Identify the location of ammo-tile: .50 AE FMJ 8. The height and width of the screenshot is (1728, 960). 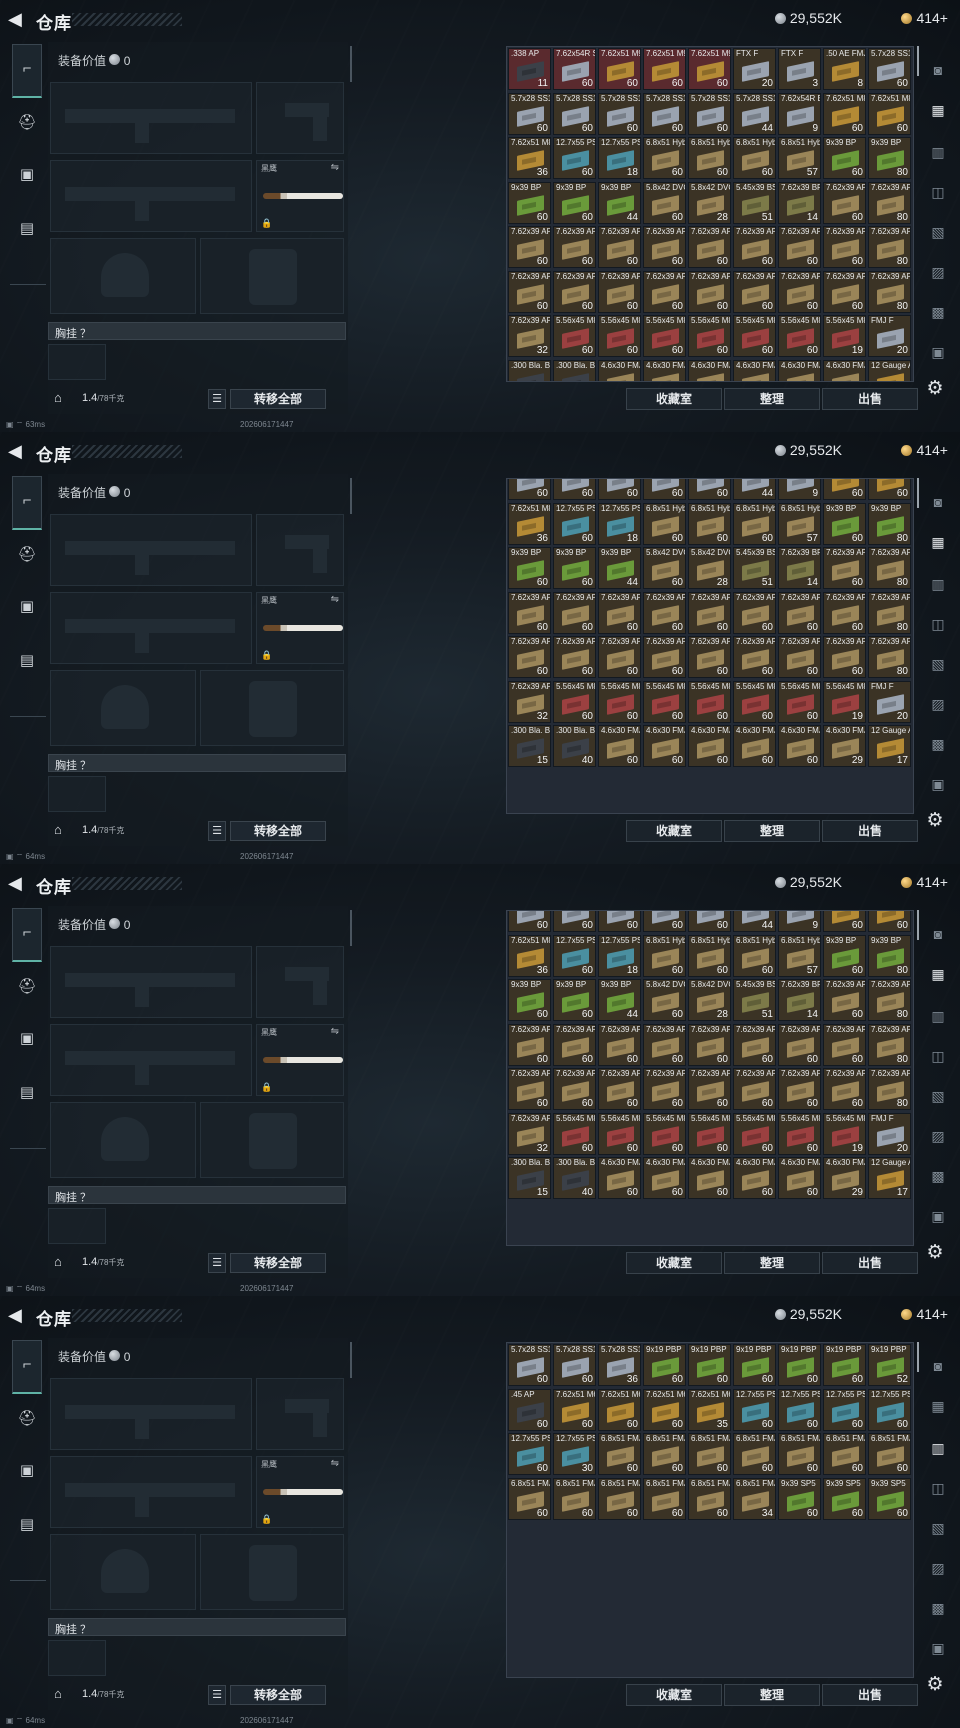
(844, 69).